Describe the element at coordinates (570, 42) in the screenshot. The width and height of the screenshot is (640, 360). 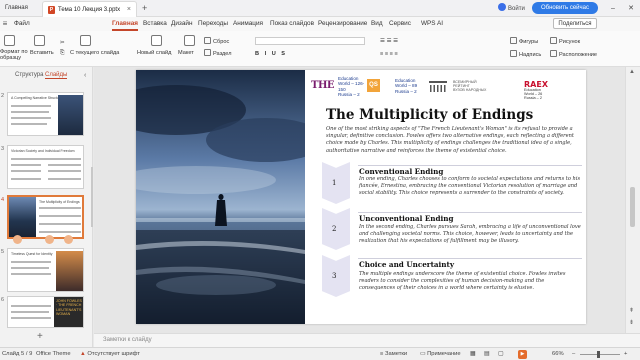
I see `picture-label: Рисунок` at that location.